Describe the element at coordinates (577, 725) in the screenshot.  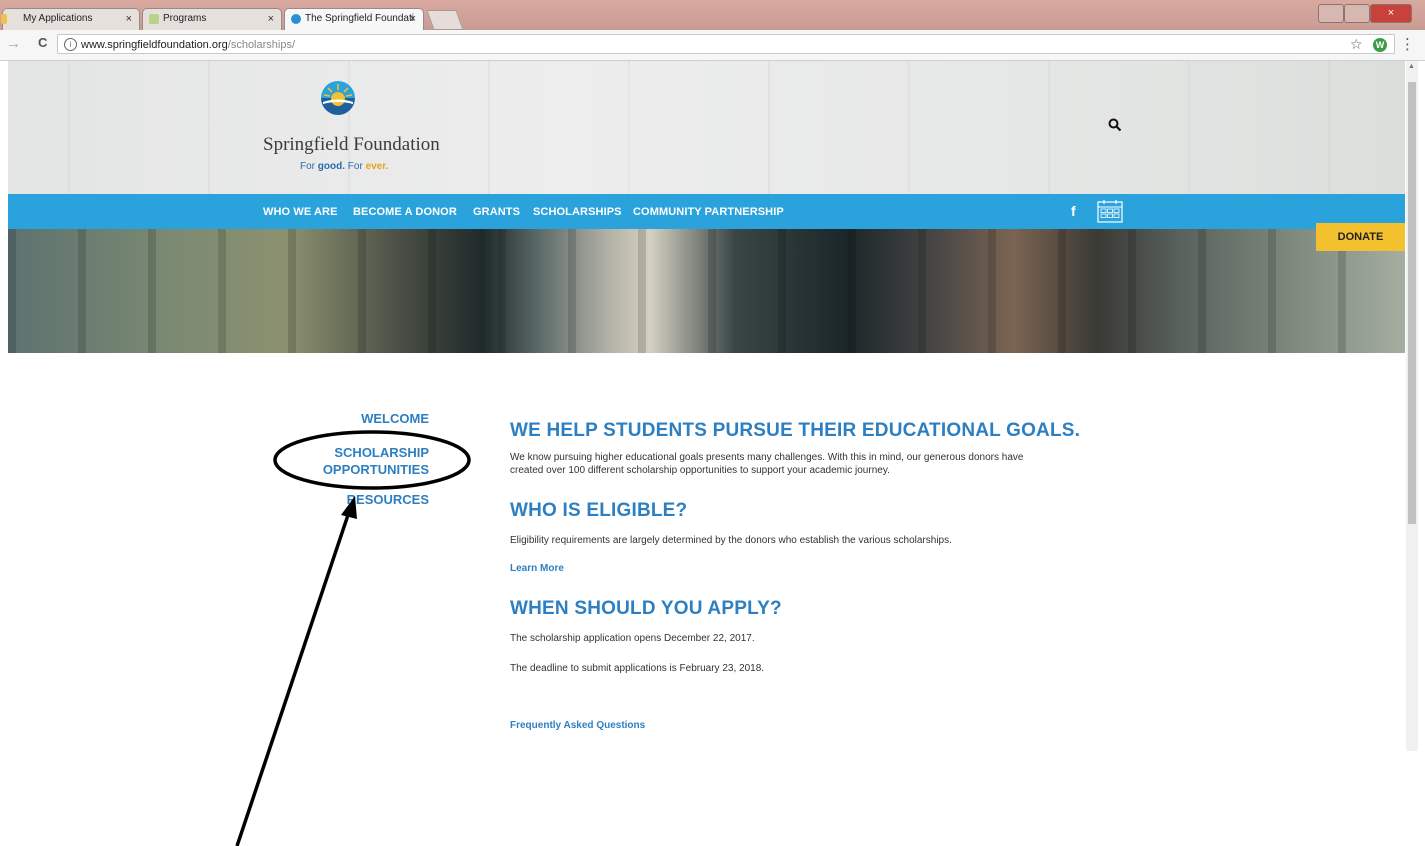
I see `faq-link: Frequently Asked Questions` at that location.